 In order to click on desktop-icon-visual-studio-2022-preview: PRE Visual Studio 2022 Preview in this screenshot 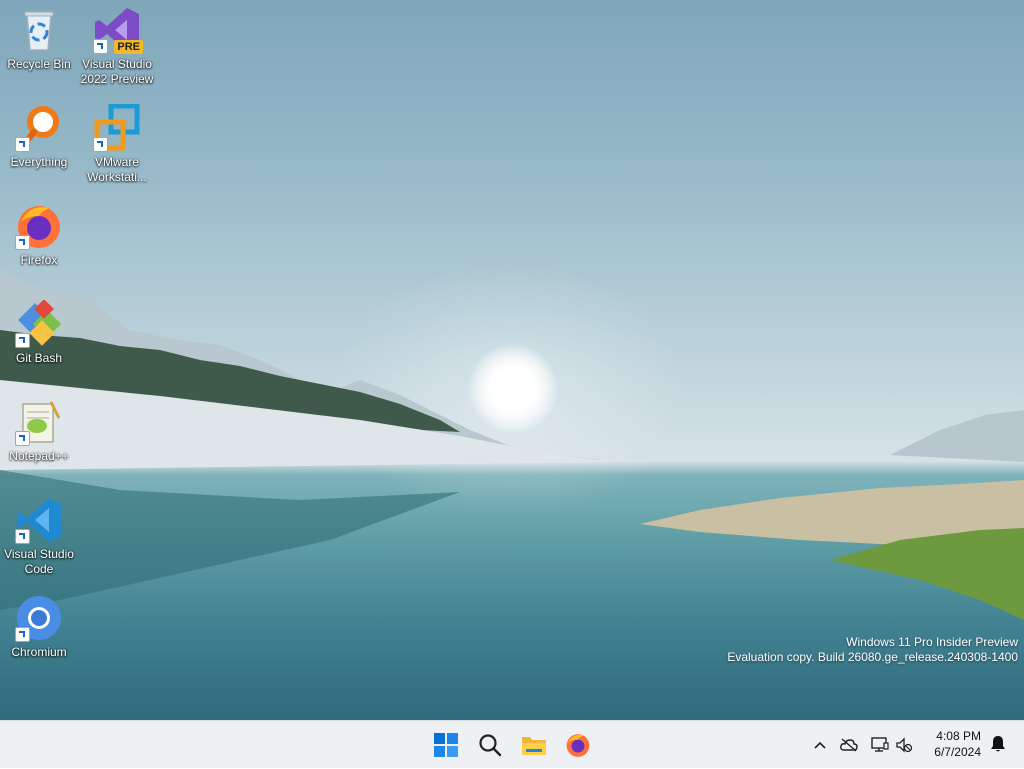, I will do `click(117, 46)`.